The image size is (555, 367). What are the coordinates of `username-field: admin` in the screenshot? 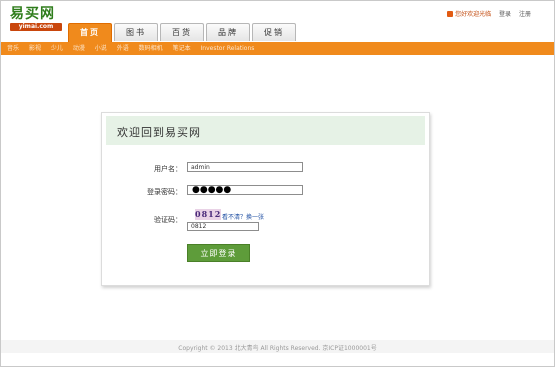 It's located at (245, 167).